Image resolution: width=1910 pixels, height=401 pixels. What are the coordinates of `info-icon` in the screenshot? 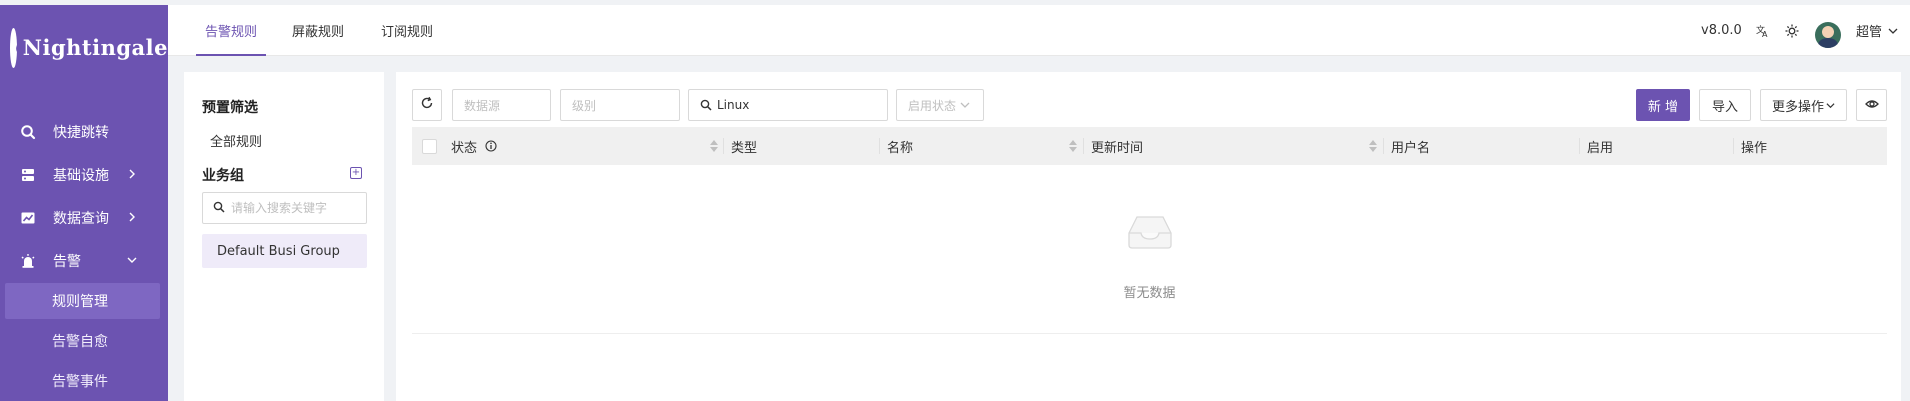 It's located at (491, 146).